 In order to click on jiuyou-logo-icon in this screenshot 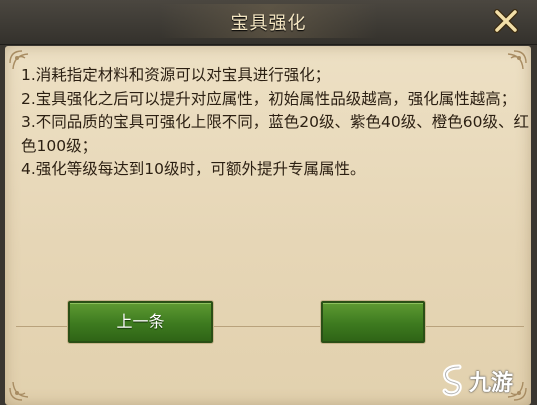, I will do `click(452, 380)`.